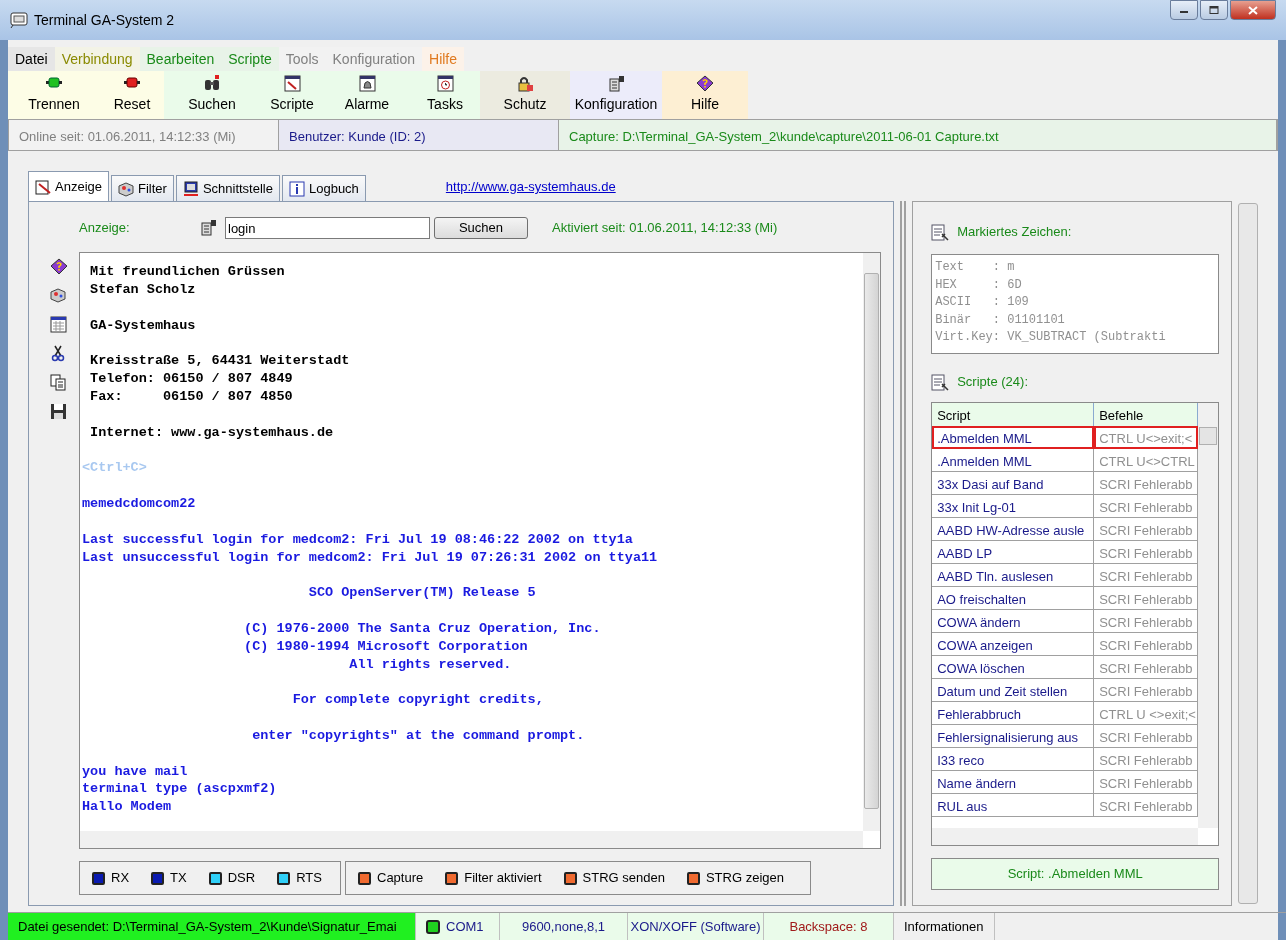 The height and width of the screenshot is (940, 1286). Describe the element at coordinates (975, 267) in the screenshot. I see `character-info-line: Text : m` at that location.